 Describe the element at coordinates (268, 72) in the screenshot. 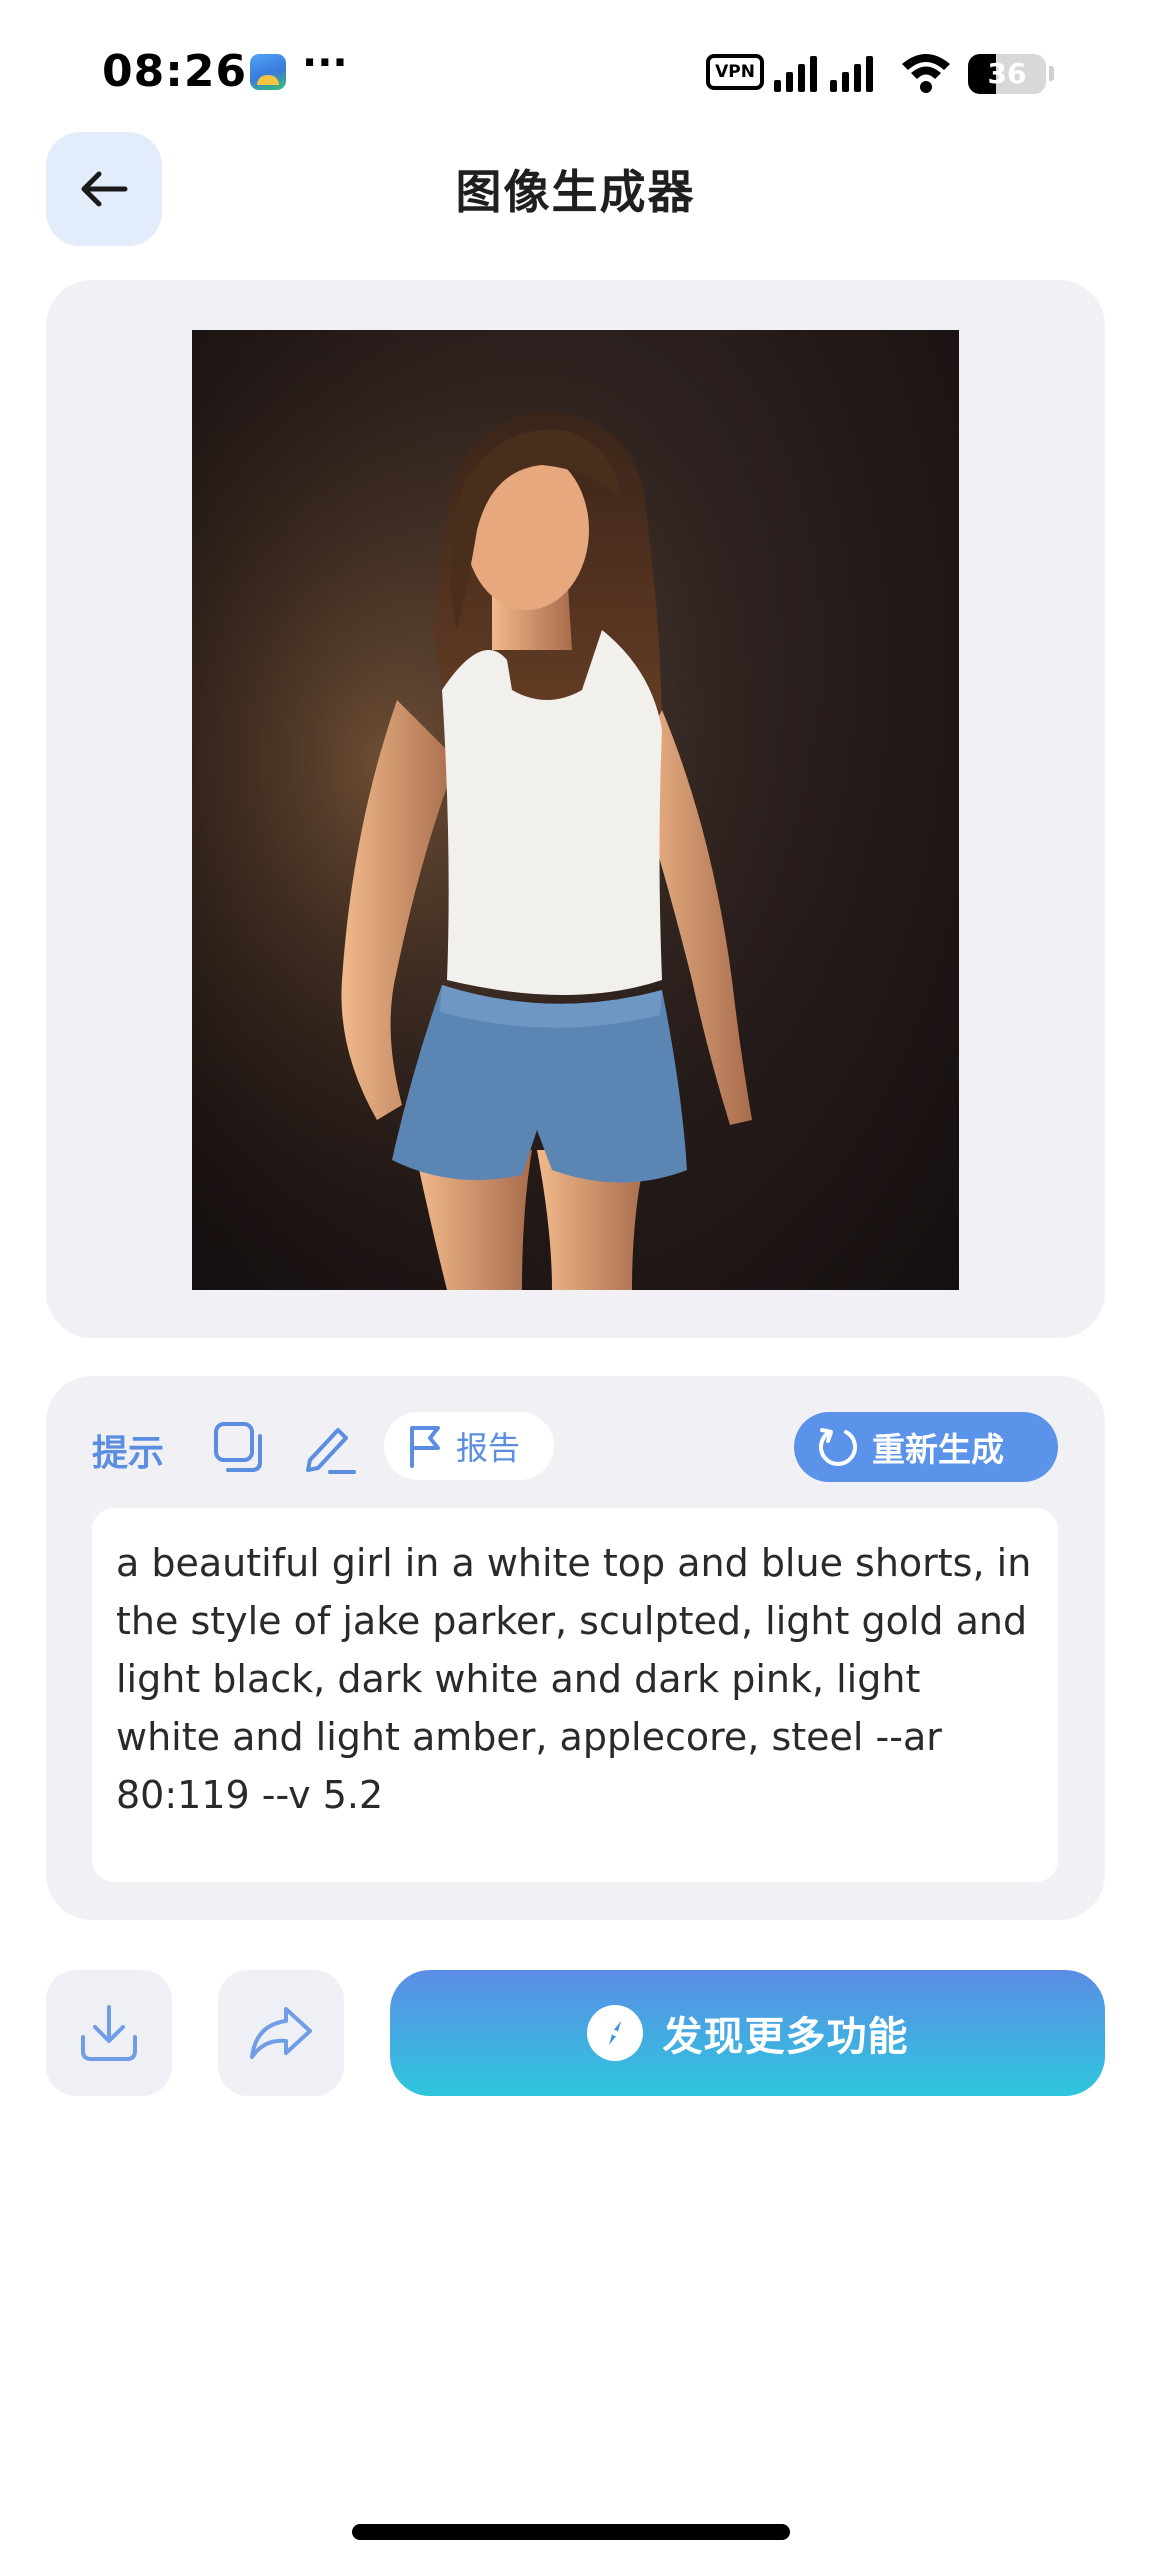

I see `gallery-notification-icon` at that location.